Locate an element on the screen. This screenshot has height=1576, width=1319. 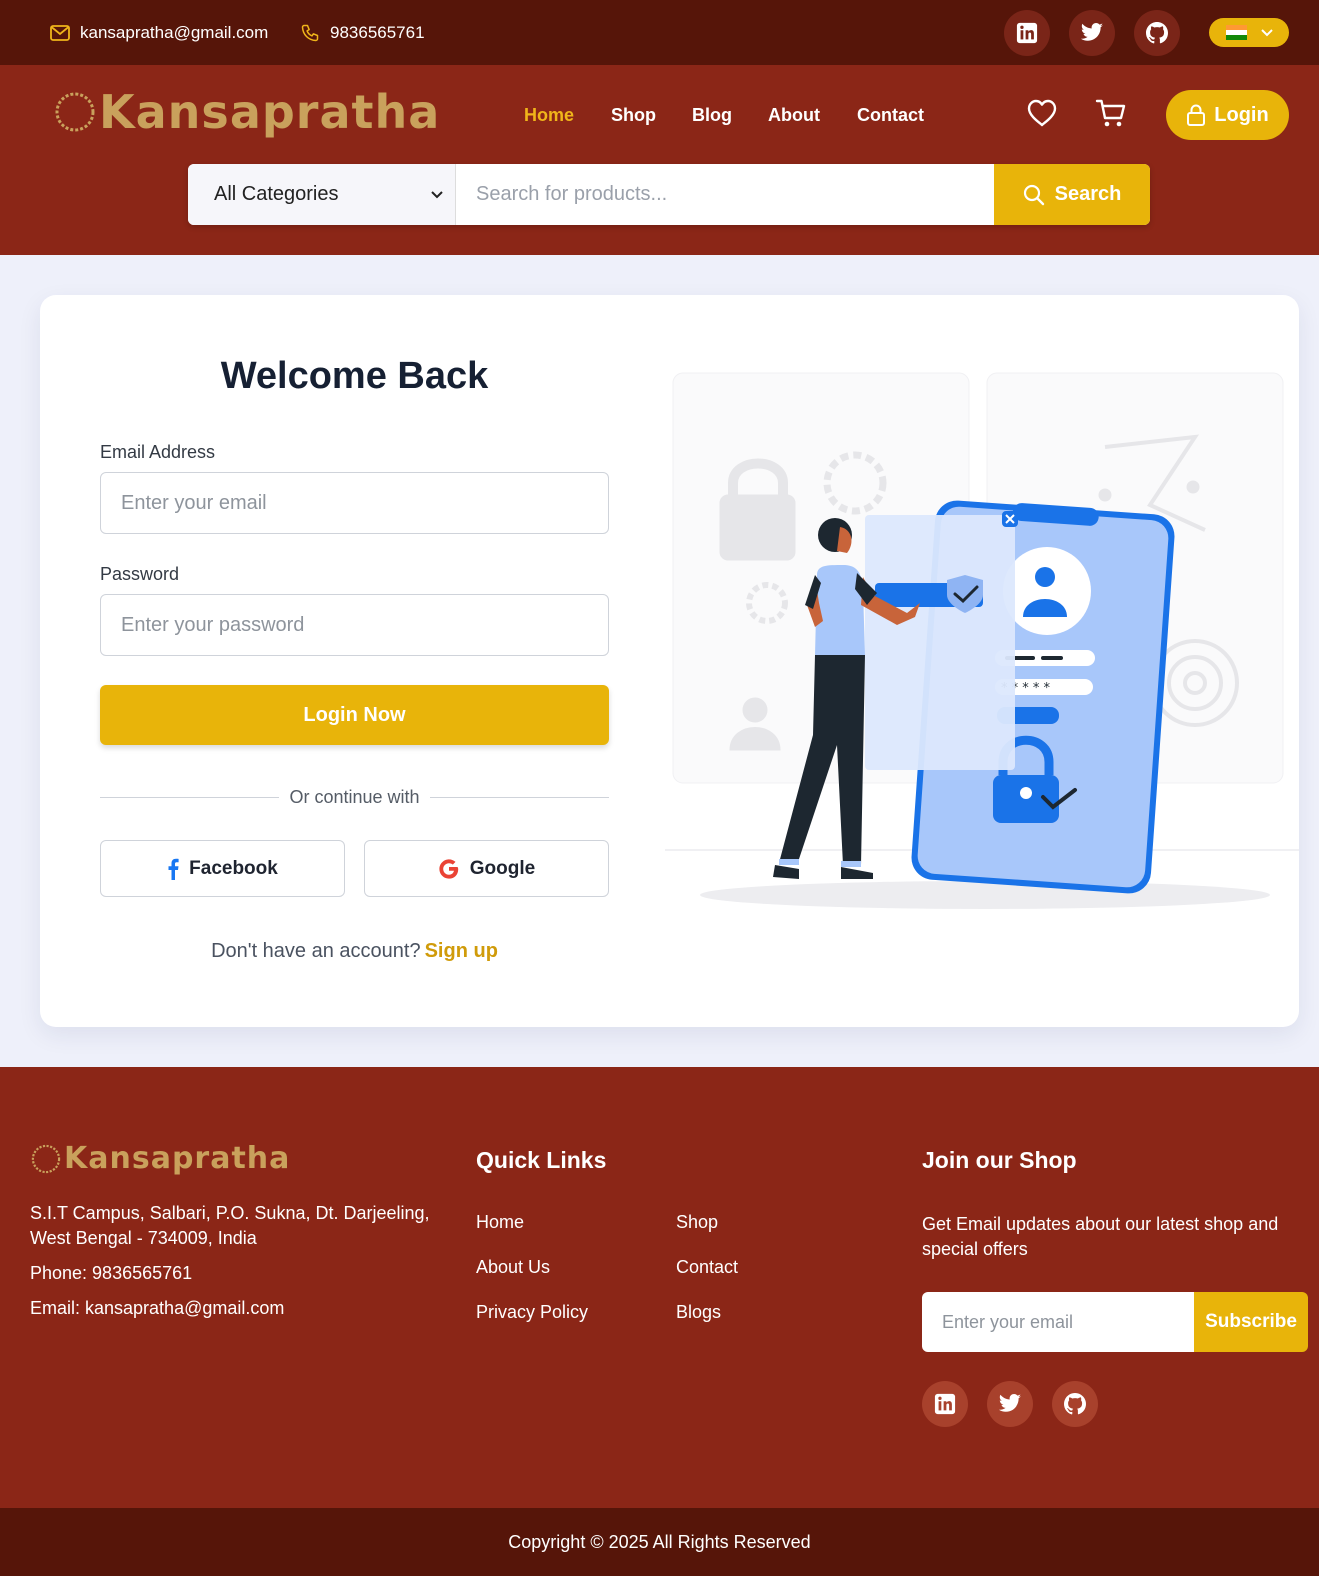
email-field is located at coordinates (354, 503).